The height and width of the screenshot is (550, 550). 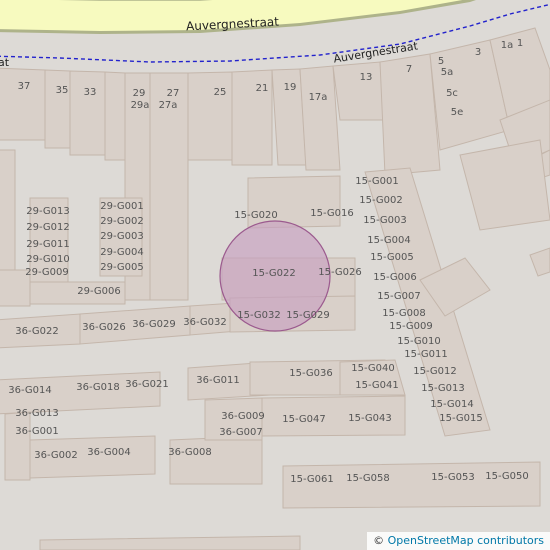 What do you see at coordinates (419, 341) in the screenshot?
I see `garage-label: 15-G010` at bounding box center [419, 341].